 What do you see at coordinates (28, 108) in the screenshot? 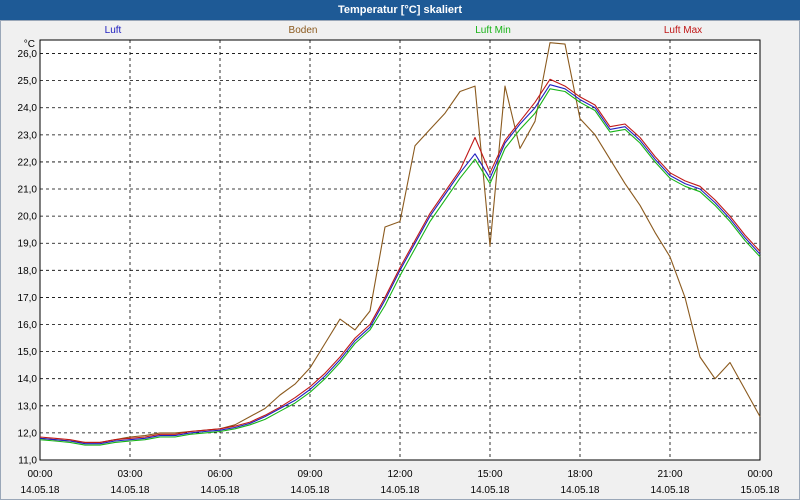
I see `y-tick-label: 24,0` at bounding box center [28, 108].